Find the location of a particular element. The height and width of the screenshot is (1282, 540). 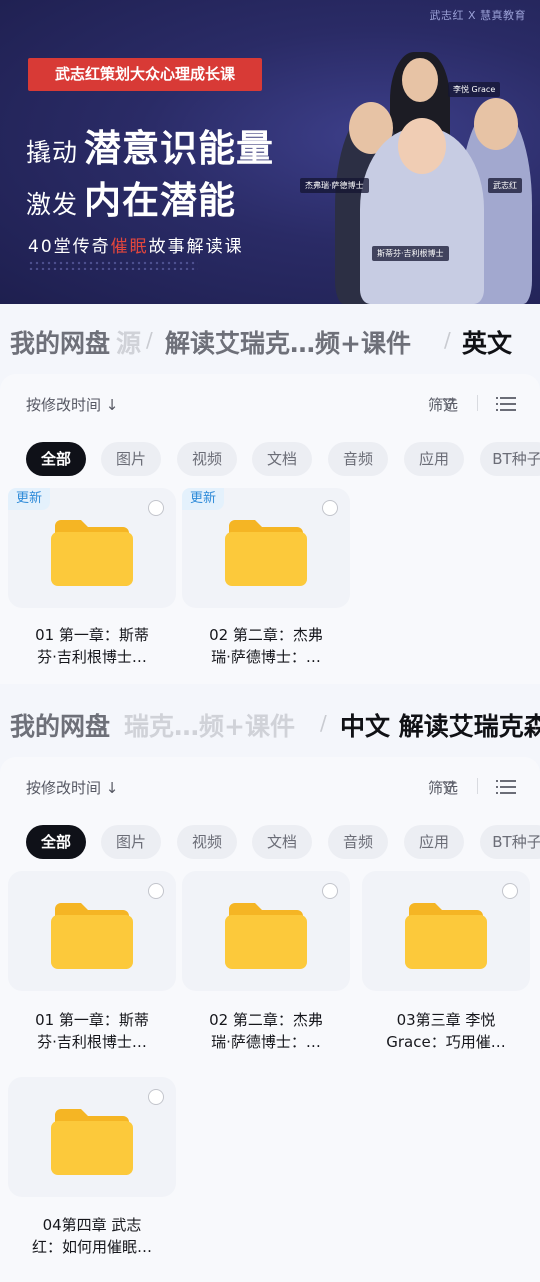

subtitle-part-b: 故事解读课 is located at coordinates (196, 247).